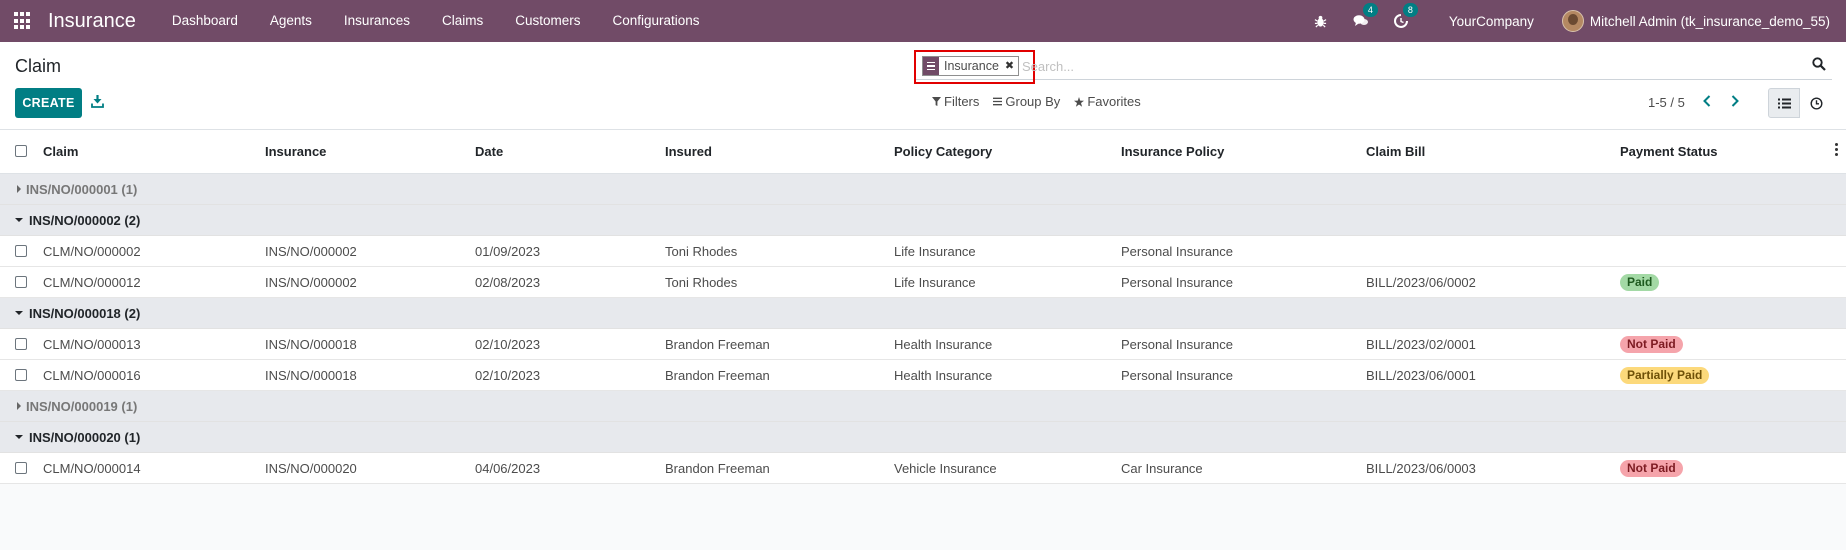 Image resolution: width=1846 pixels, height=550 pixels. Describe the element at coordinates (1395, 151) in the screenshot. I see `column-claim-bill: Claim Bill` at that location.